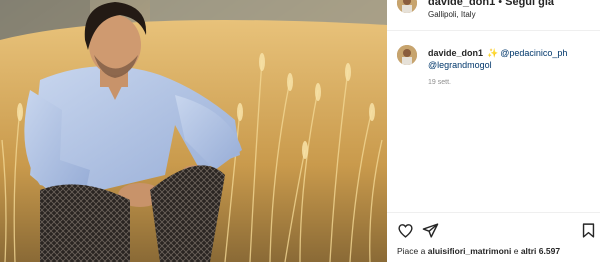  What do you see at coordinates (430, 230) in the screenshot?
I see `paper-plane-icon` at bounding box center [430, 230].